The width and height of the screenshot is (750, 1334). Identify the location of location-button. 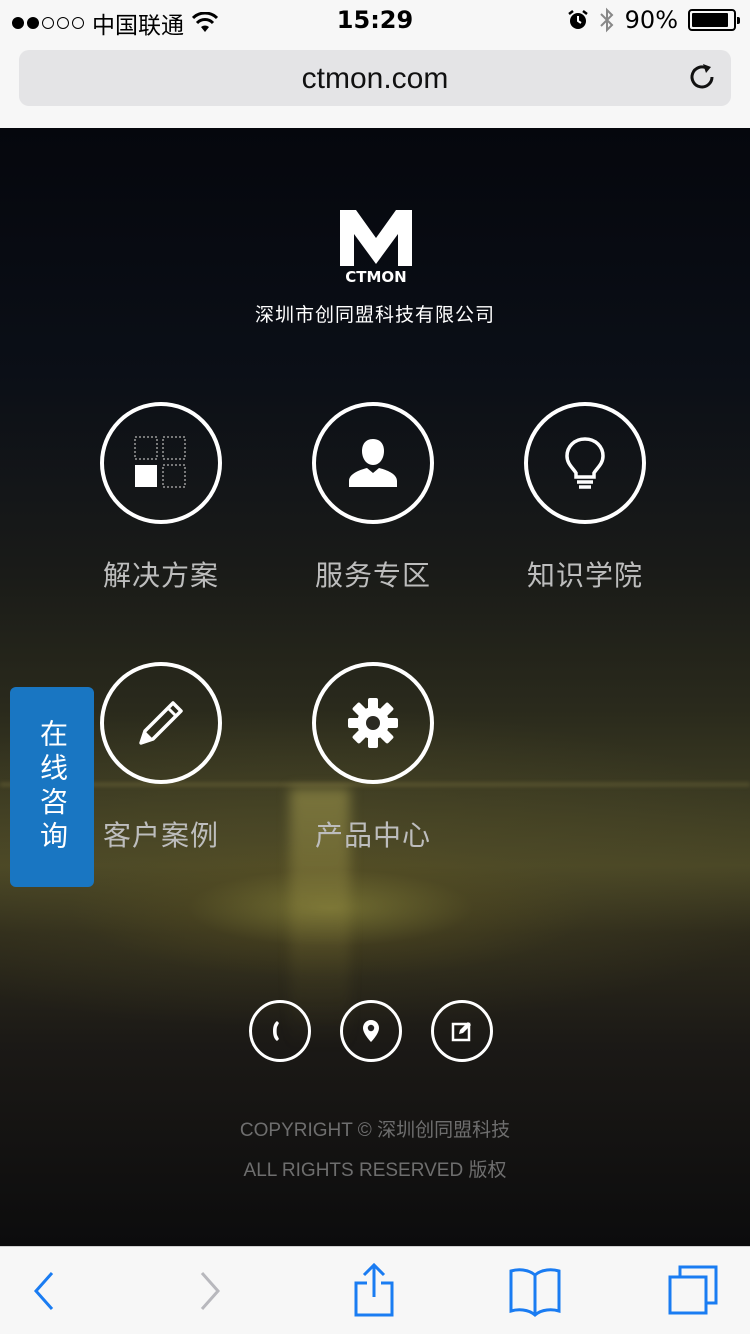
(371, 1031).